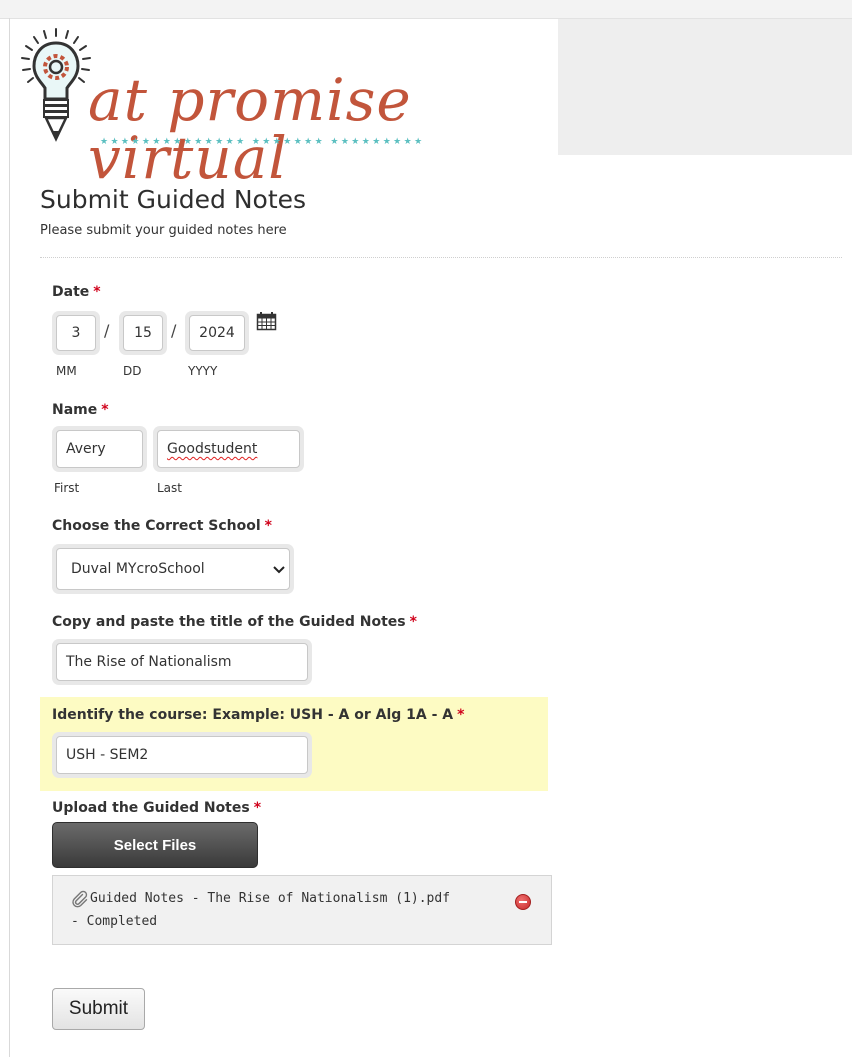 The height and width of the screenshot is (1057, 852). I want to click on submit-button: Submit, so click(98, 1009).